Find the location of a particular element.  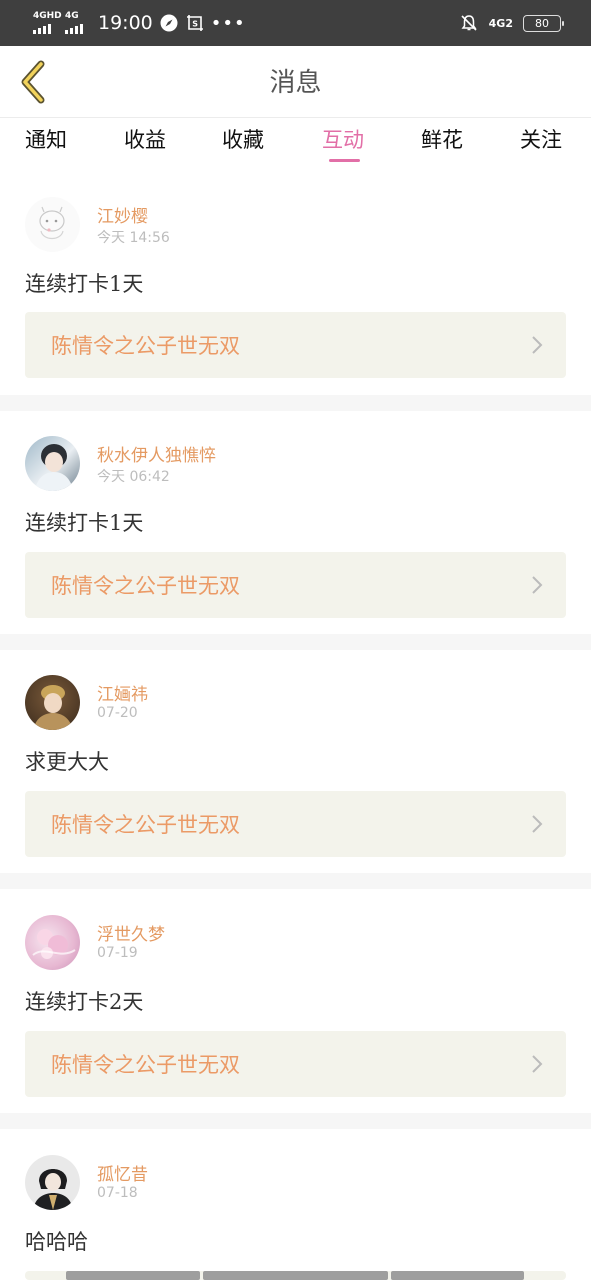

username: 秋水伊人独憔悴 is located at coordinates (156, 453).